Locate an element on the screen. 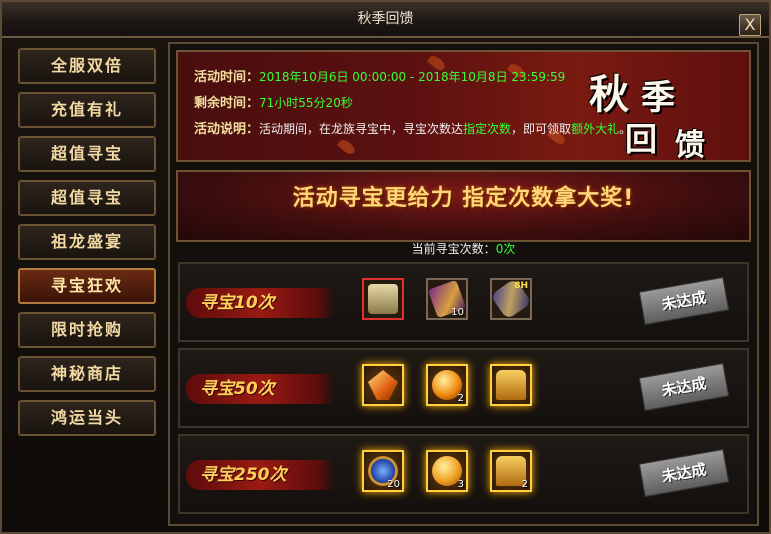  event-time-label: 活动时间： is located at coordinates (227, 77).